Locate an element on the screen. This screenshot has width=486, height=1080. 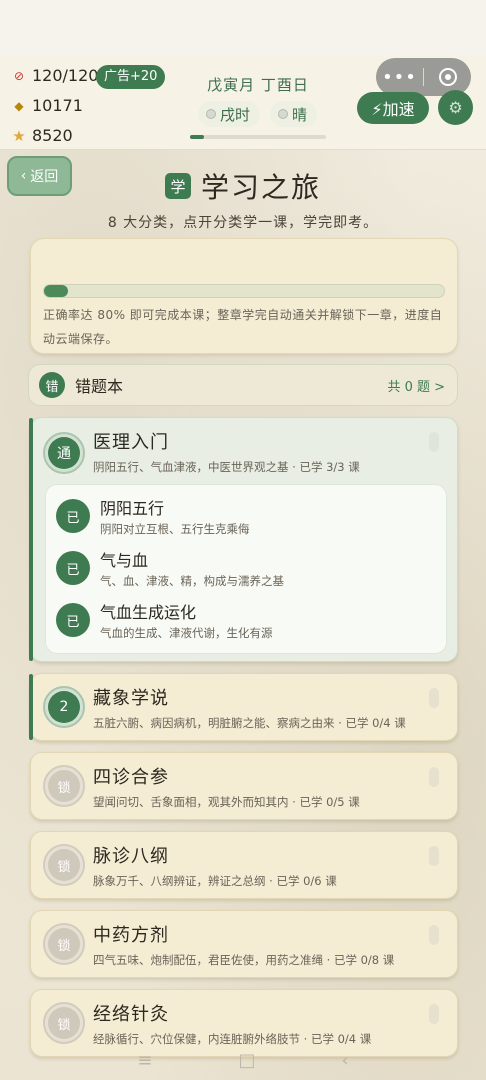
coins-value: 10171 is located at coordinates (57, 105).